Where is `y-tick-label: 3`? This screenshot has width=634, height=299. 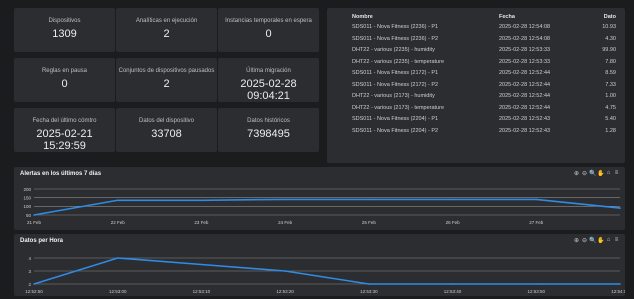 y-tick-label: 3 is located at coordinates (29, 271).